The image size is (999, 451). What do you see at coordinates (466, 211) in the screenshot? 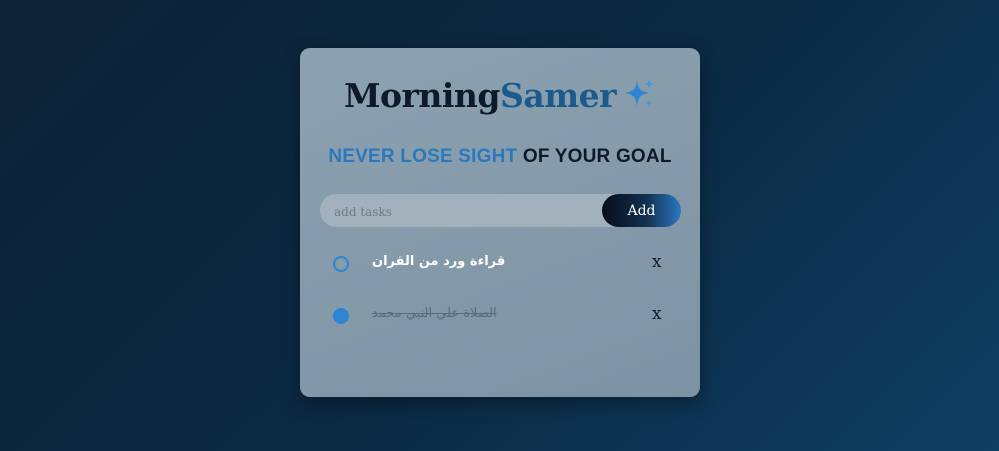
I see `task-input` at bounding box center [466, 211].